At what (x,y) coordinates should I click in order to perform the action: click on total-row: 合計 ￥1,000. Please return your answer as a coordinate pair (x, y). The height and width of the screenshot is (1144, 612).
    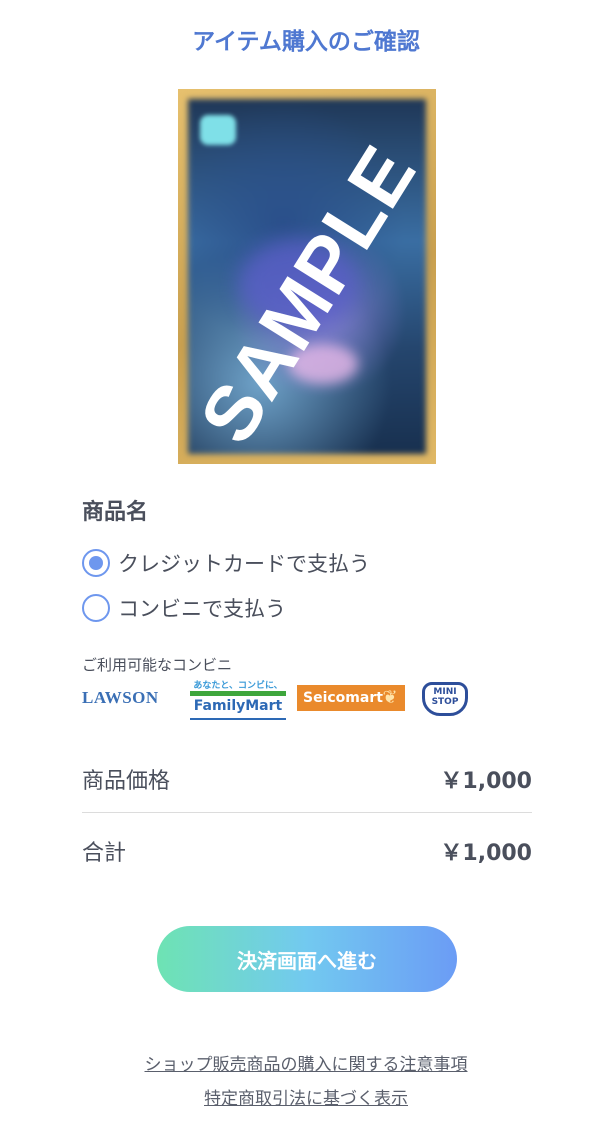
    Looking at the image, I should click on (307, 851).